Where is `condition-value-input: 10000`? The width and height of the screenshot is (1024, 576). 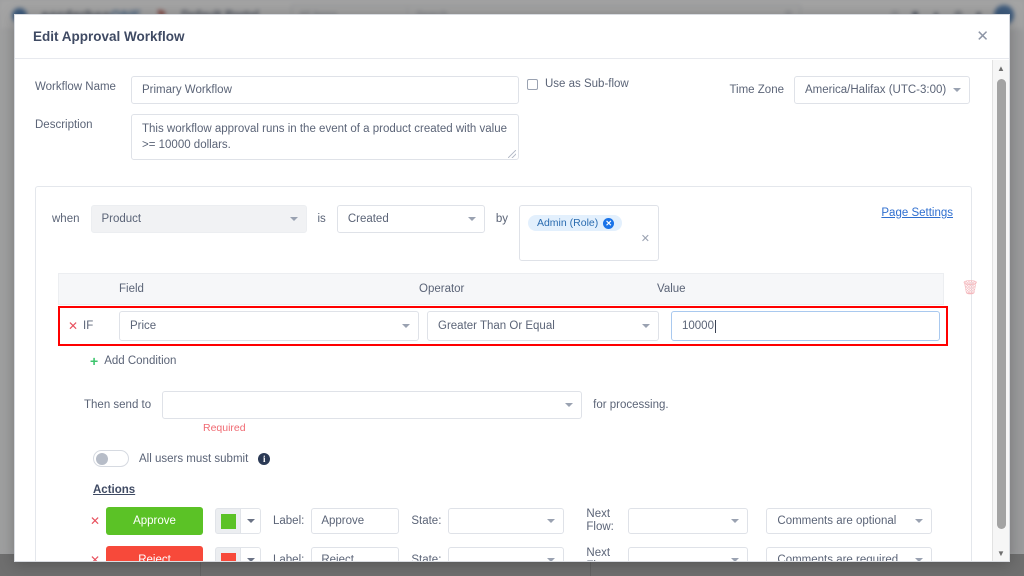
condition-value-input: 10000 is located at coordinates (805, 326).